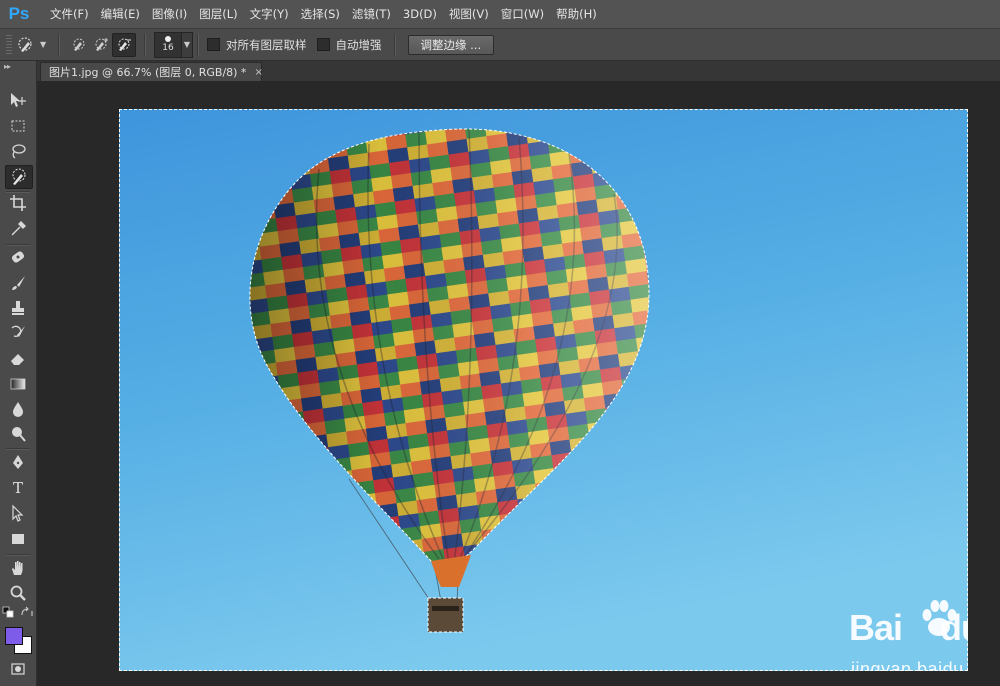  What do you see at coordinates (69, 14) in the screenshot?
I see `menu-file: 文件(F)` at bounding box center [69, 14].